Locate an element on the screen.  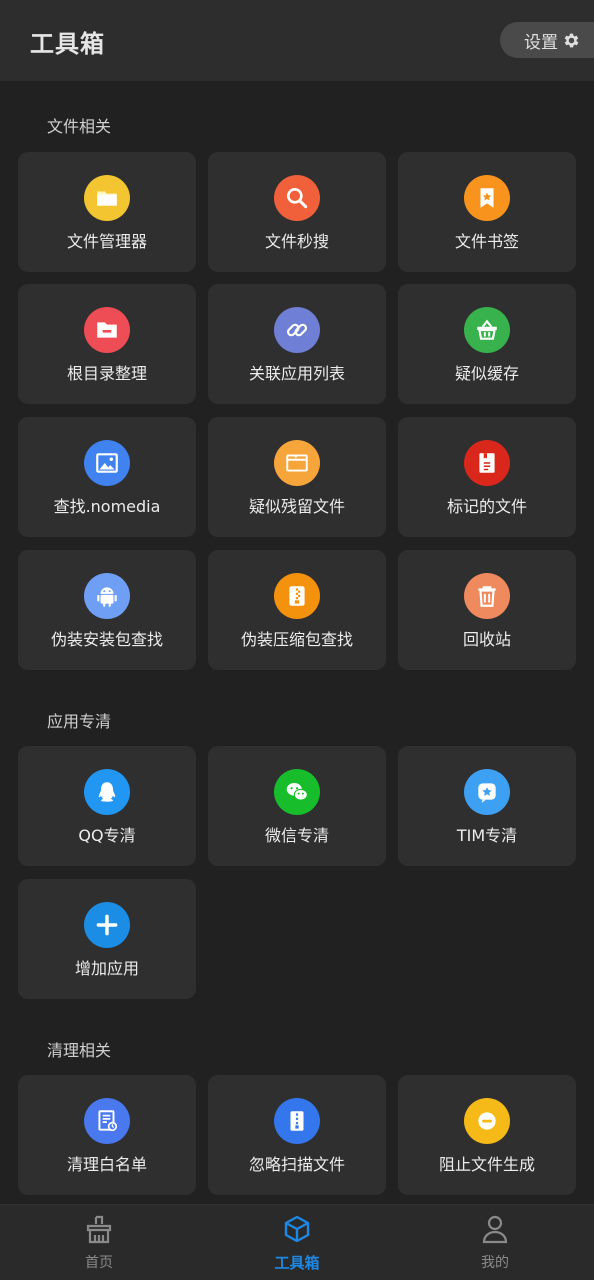
window-icon is located at coordinates (297, 463).